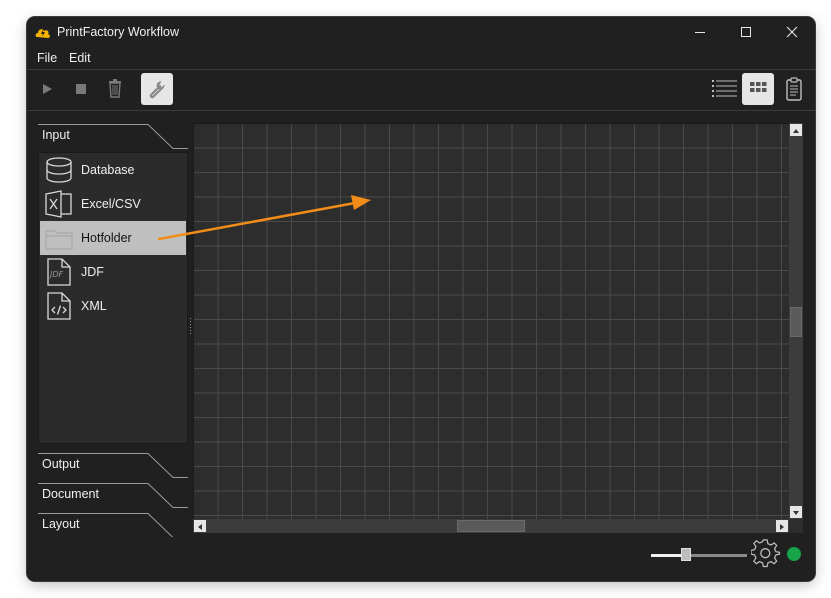 Image resolution: width=831 pixels, height=598 pixels. I want to click on close-icon, so click(792, 32).